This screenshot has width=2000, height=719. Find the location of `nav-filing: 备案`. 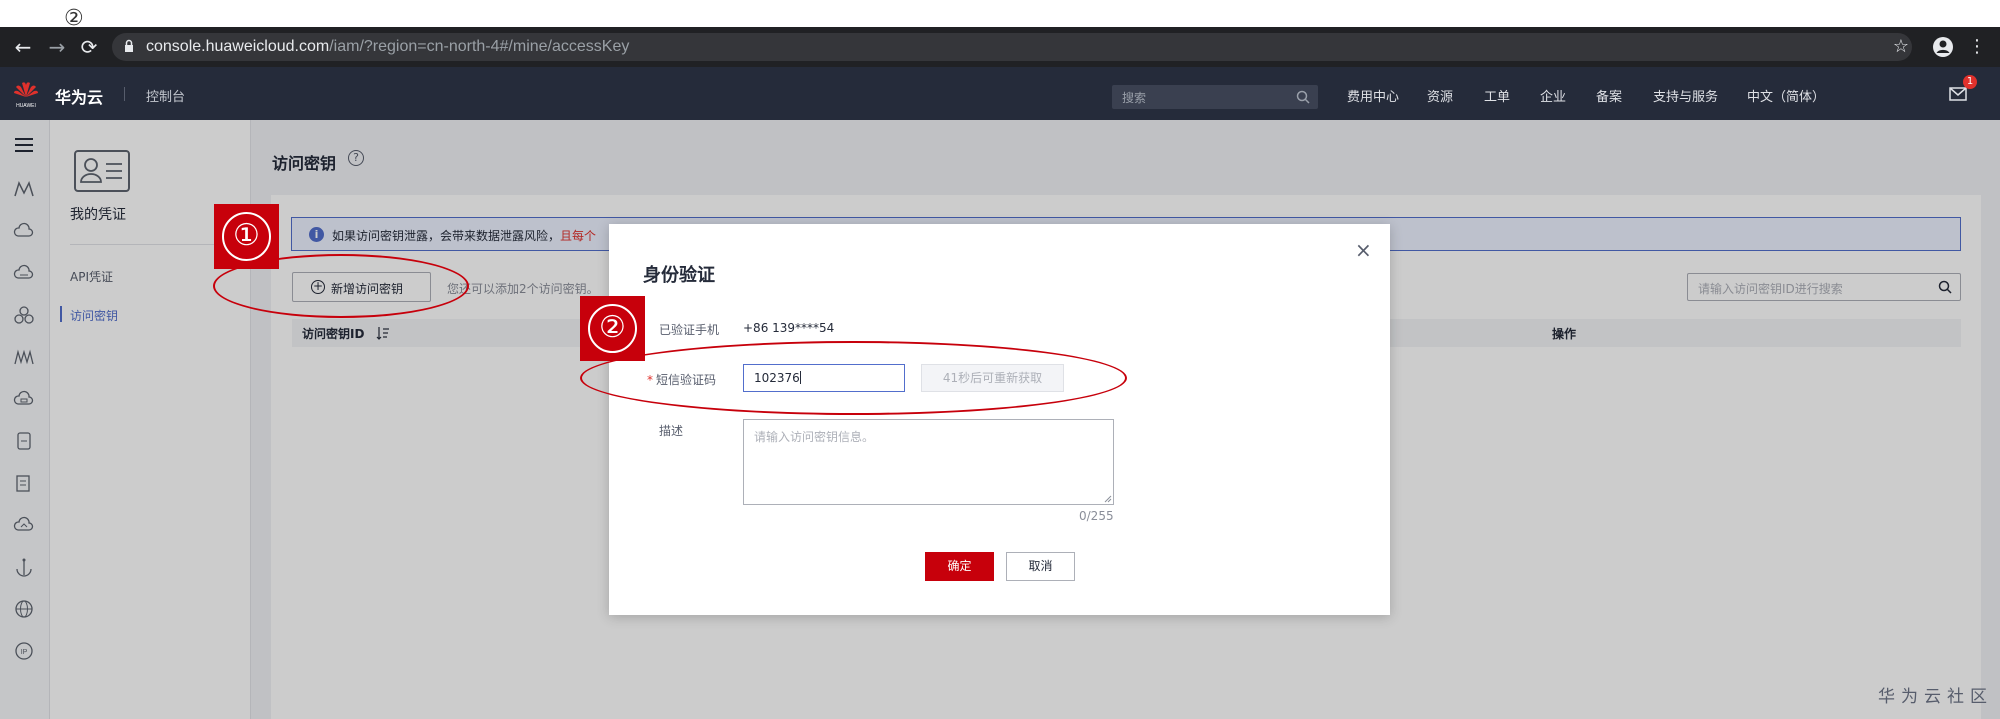

nav-filing: 备案 is located at coordinates (1609, 95).